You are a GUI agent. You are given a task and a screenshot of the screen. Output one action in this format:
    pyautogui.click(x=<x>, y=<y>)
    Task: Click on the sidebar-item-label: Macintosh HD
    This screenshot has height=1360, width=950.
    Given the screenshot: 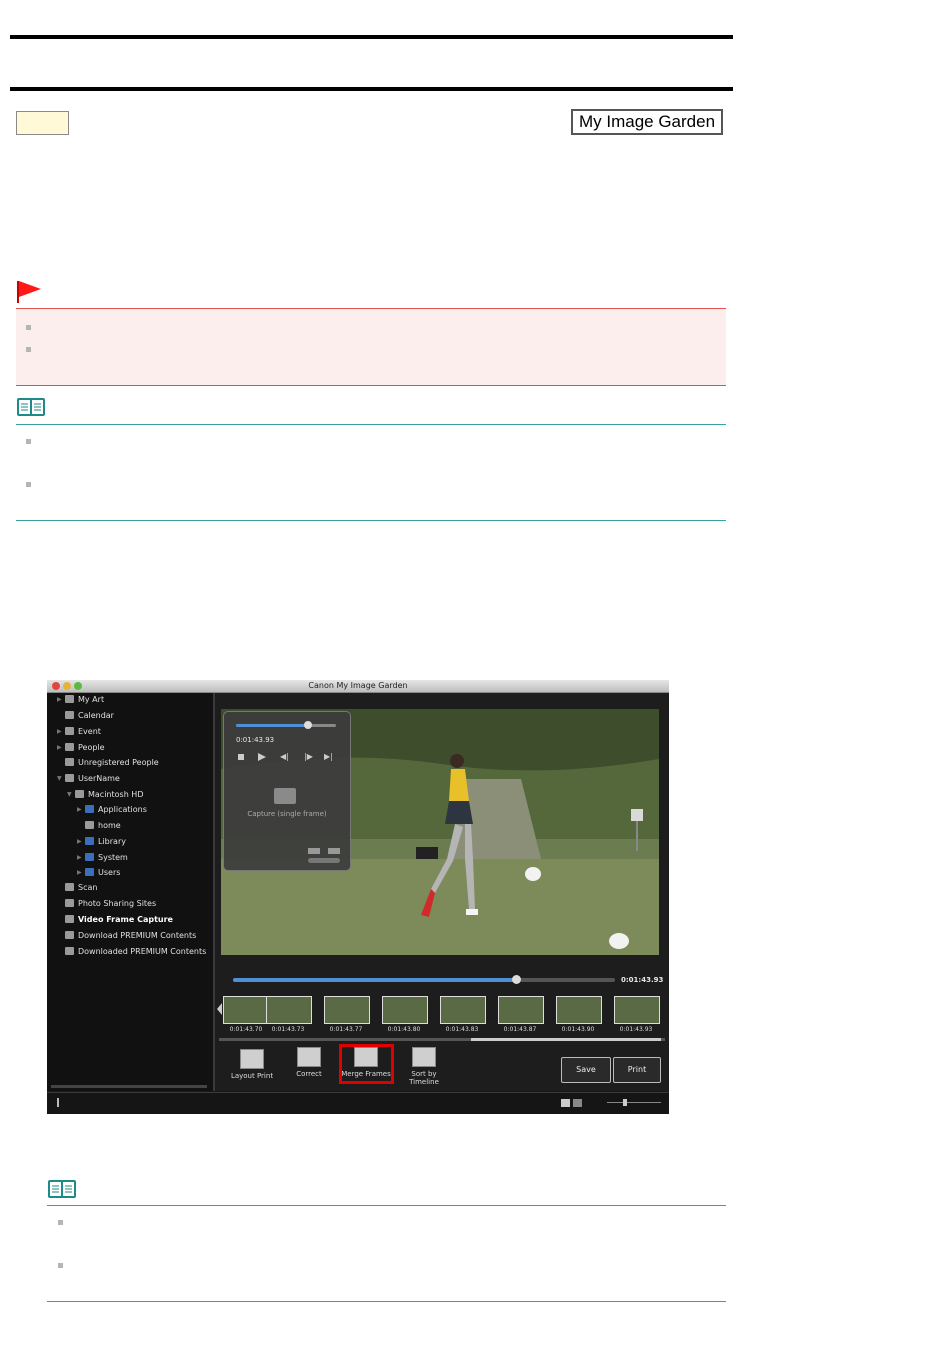 What is the action you would take?
    pyautogui.click(x=116, y=794)
    